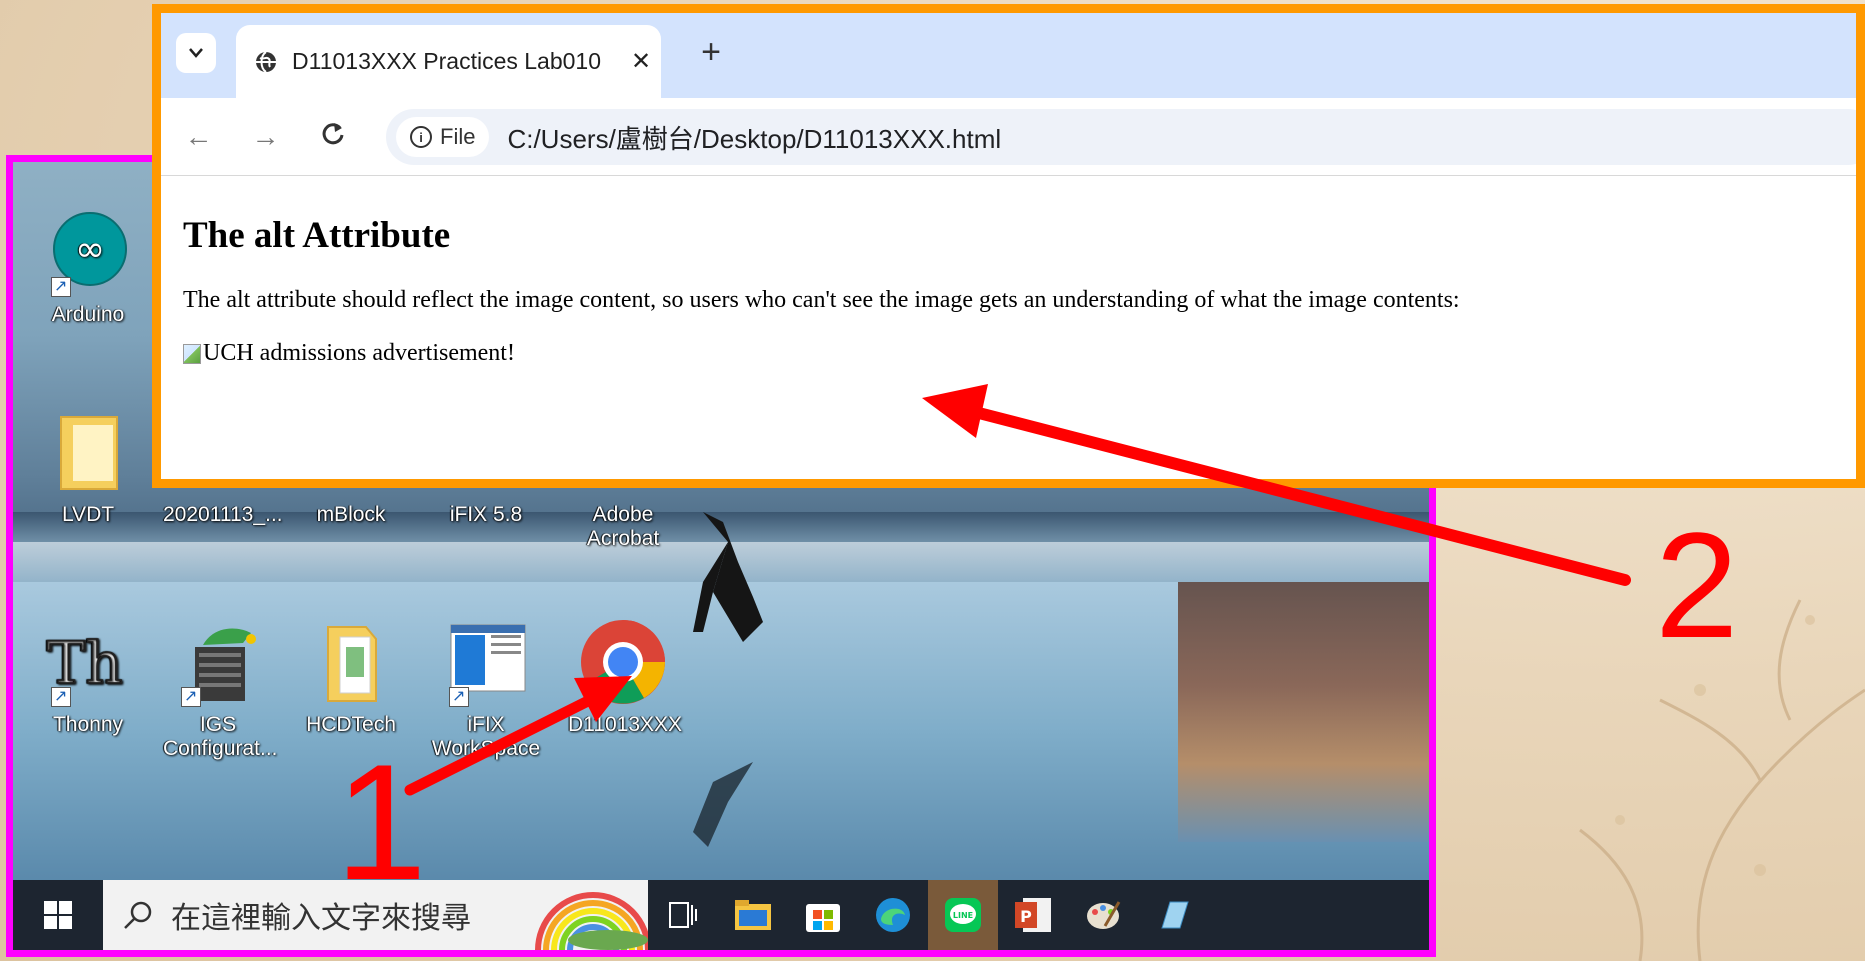 This screenshot has width=1865, height=961. Describe the element at coordinates (266, 61) in the screenshot. I see `globe-icon` at that location.